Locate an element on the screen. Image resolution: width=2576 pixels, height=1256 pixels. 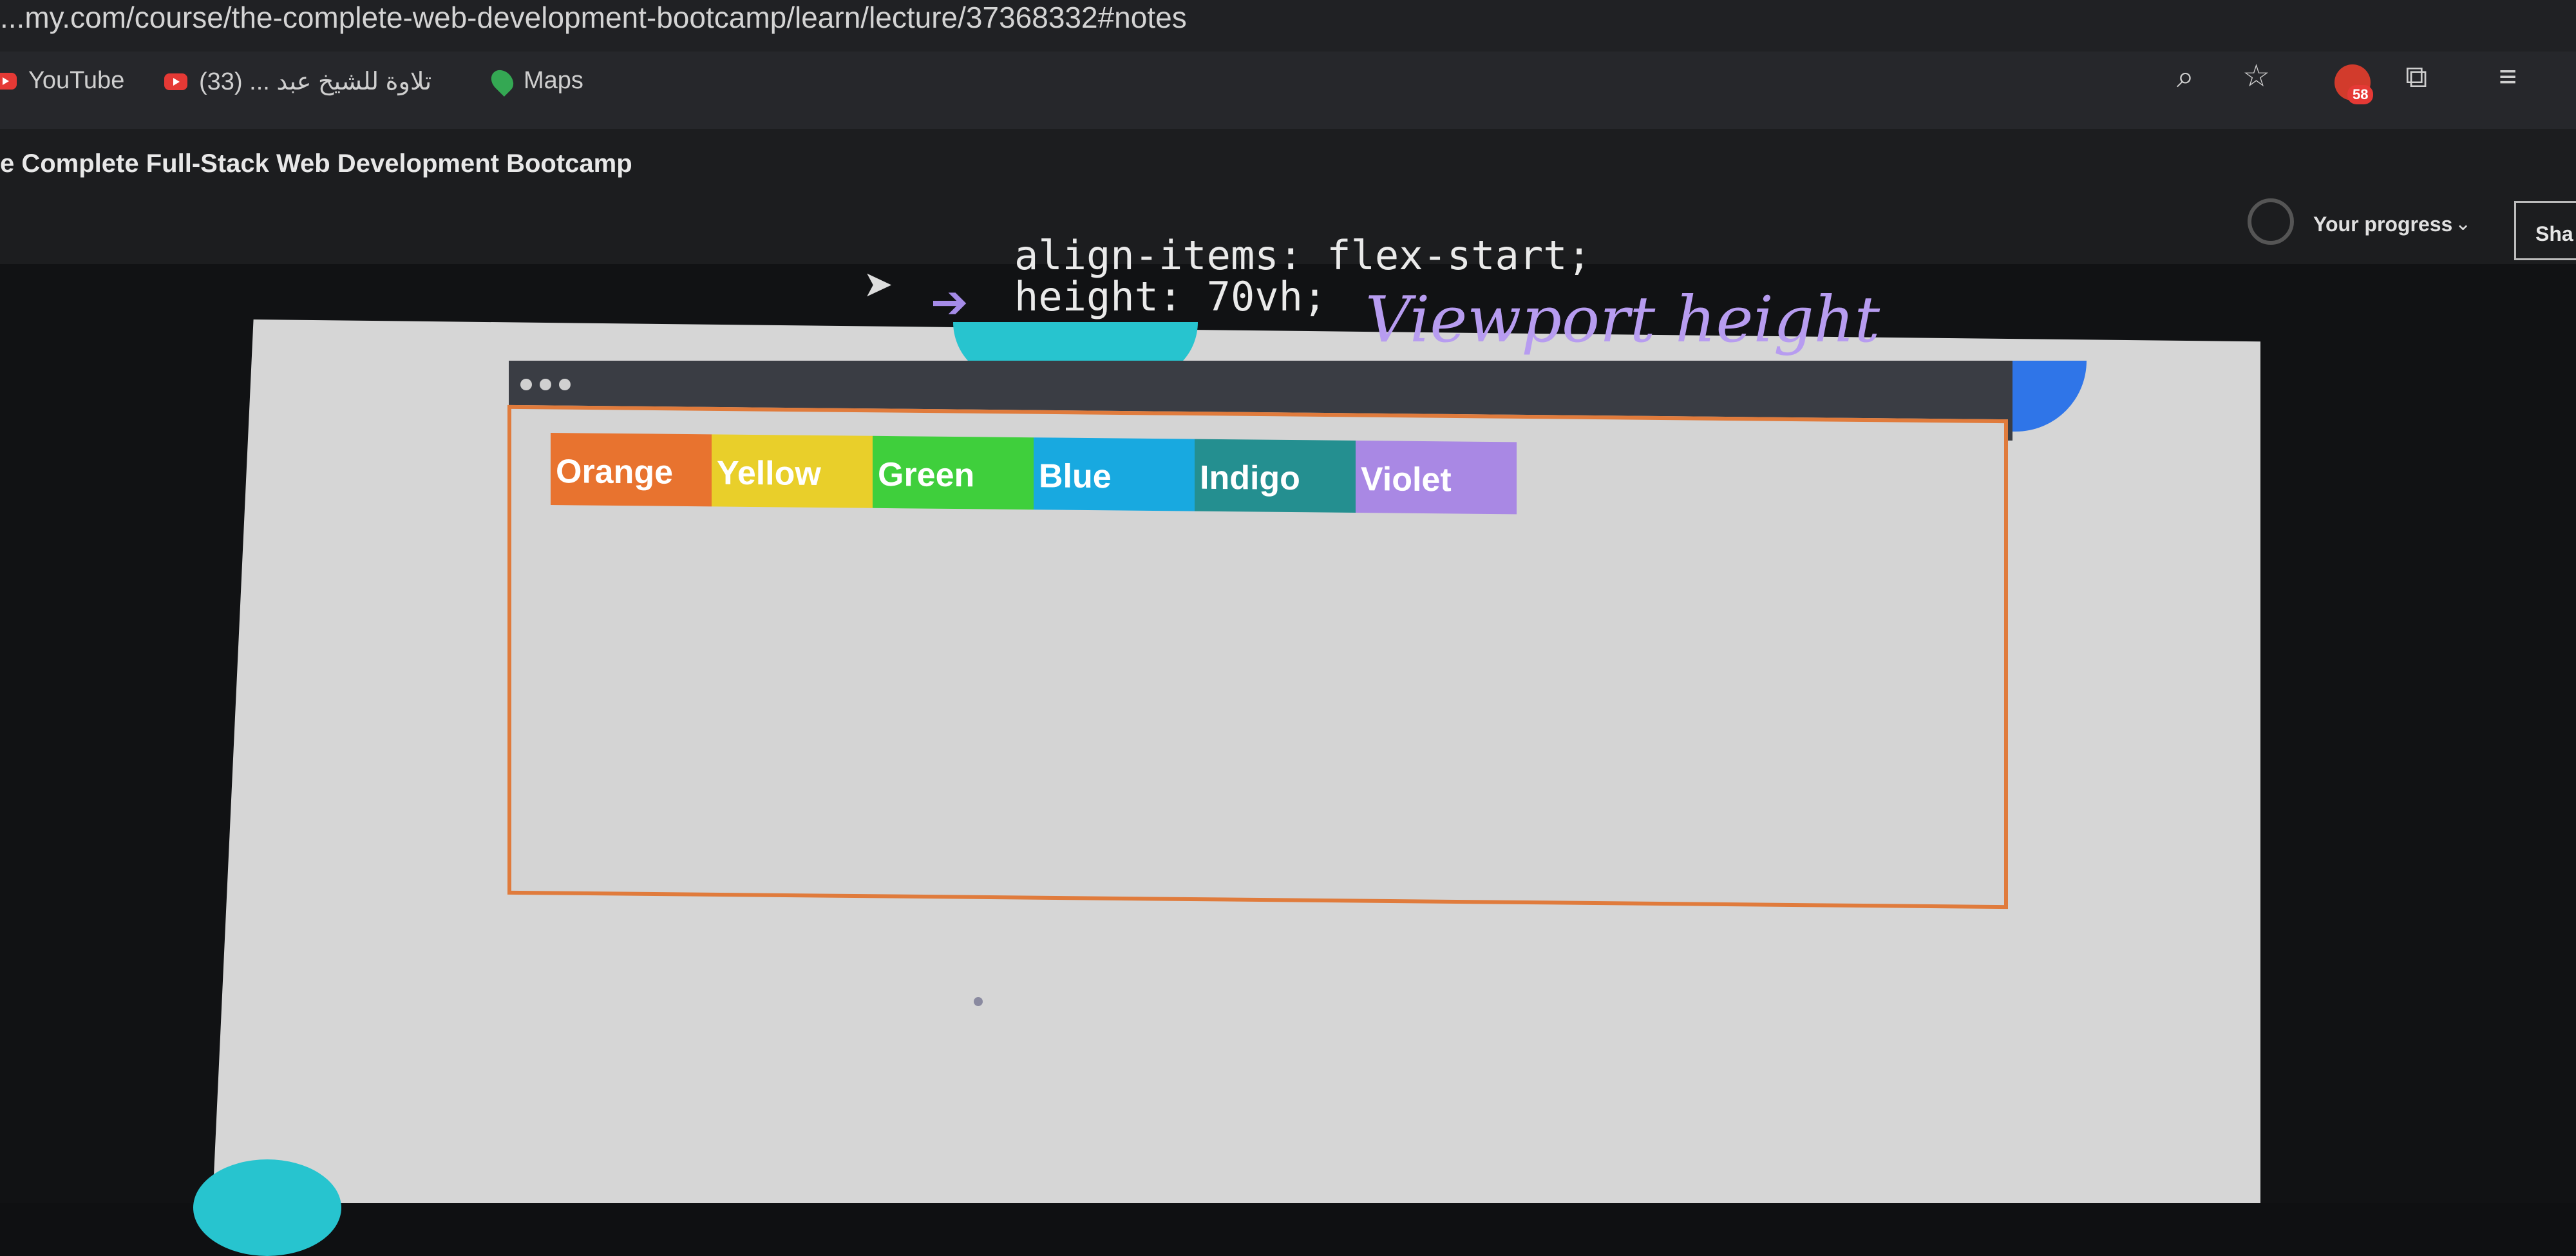
bookmark-label: تلاوة للشيخ عبد ... (33) is located at coordinates (315, 81).